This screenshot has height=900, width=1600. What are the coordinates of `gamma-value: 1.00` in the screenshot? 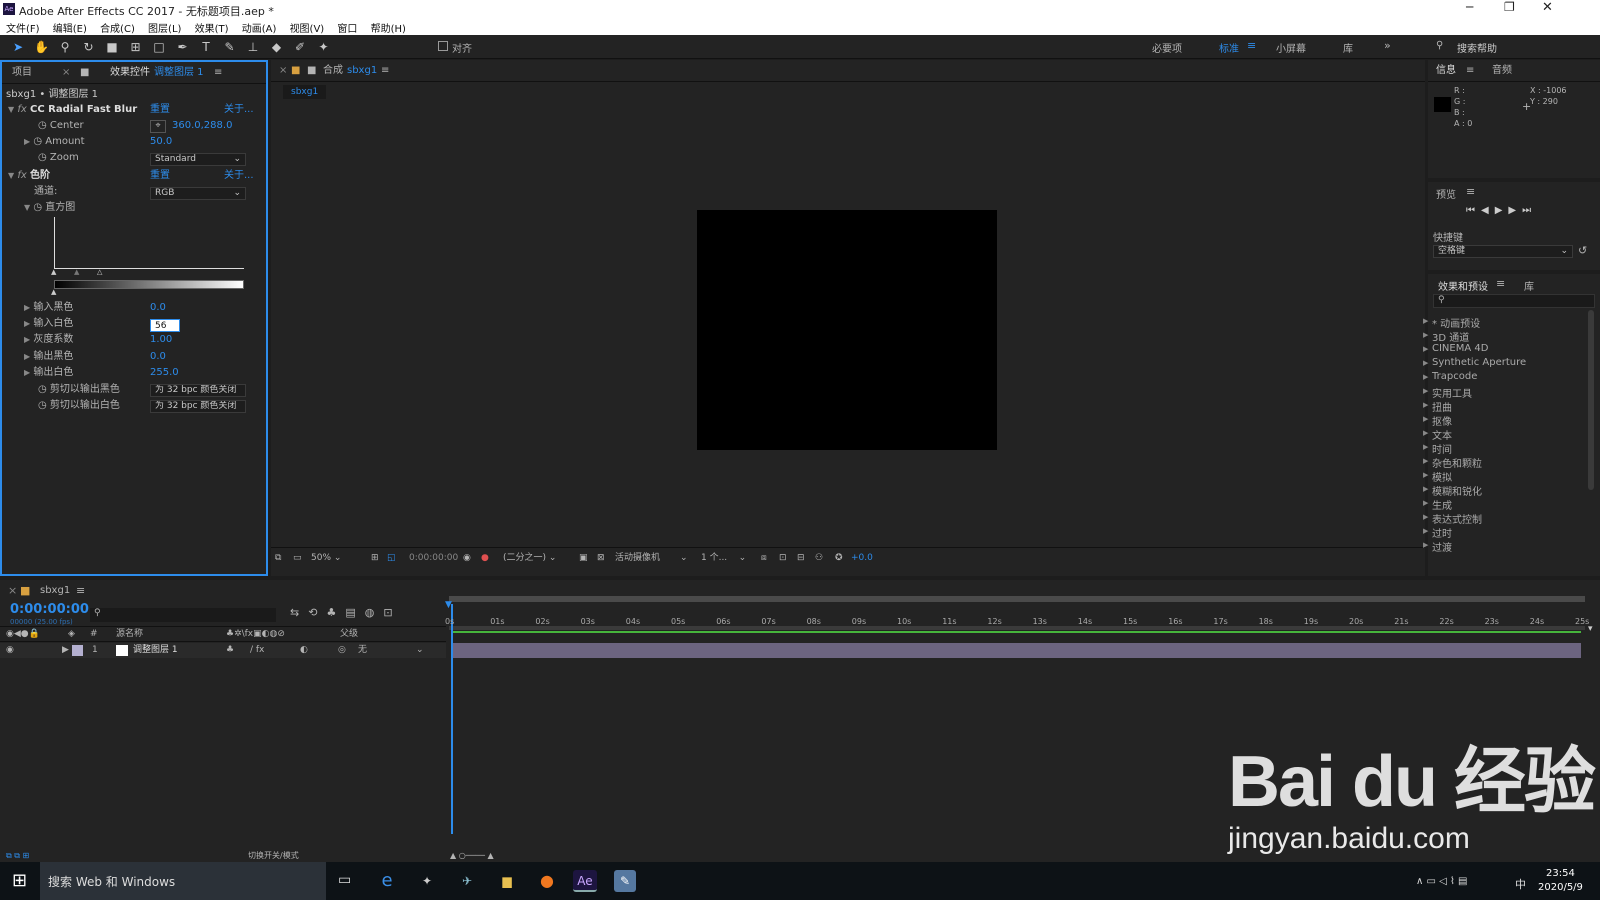 It's located at (161, 340).